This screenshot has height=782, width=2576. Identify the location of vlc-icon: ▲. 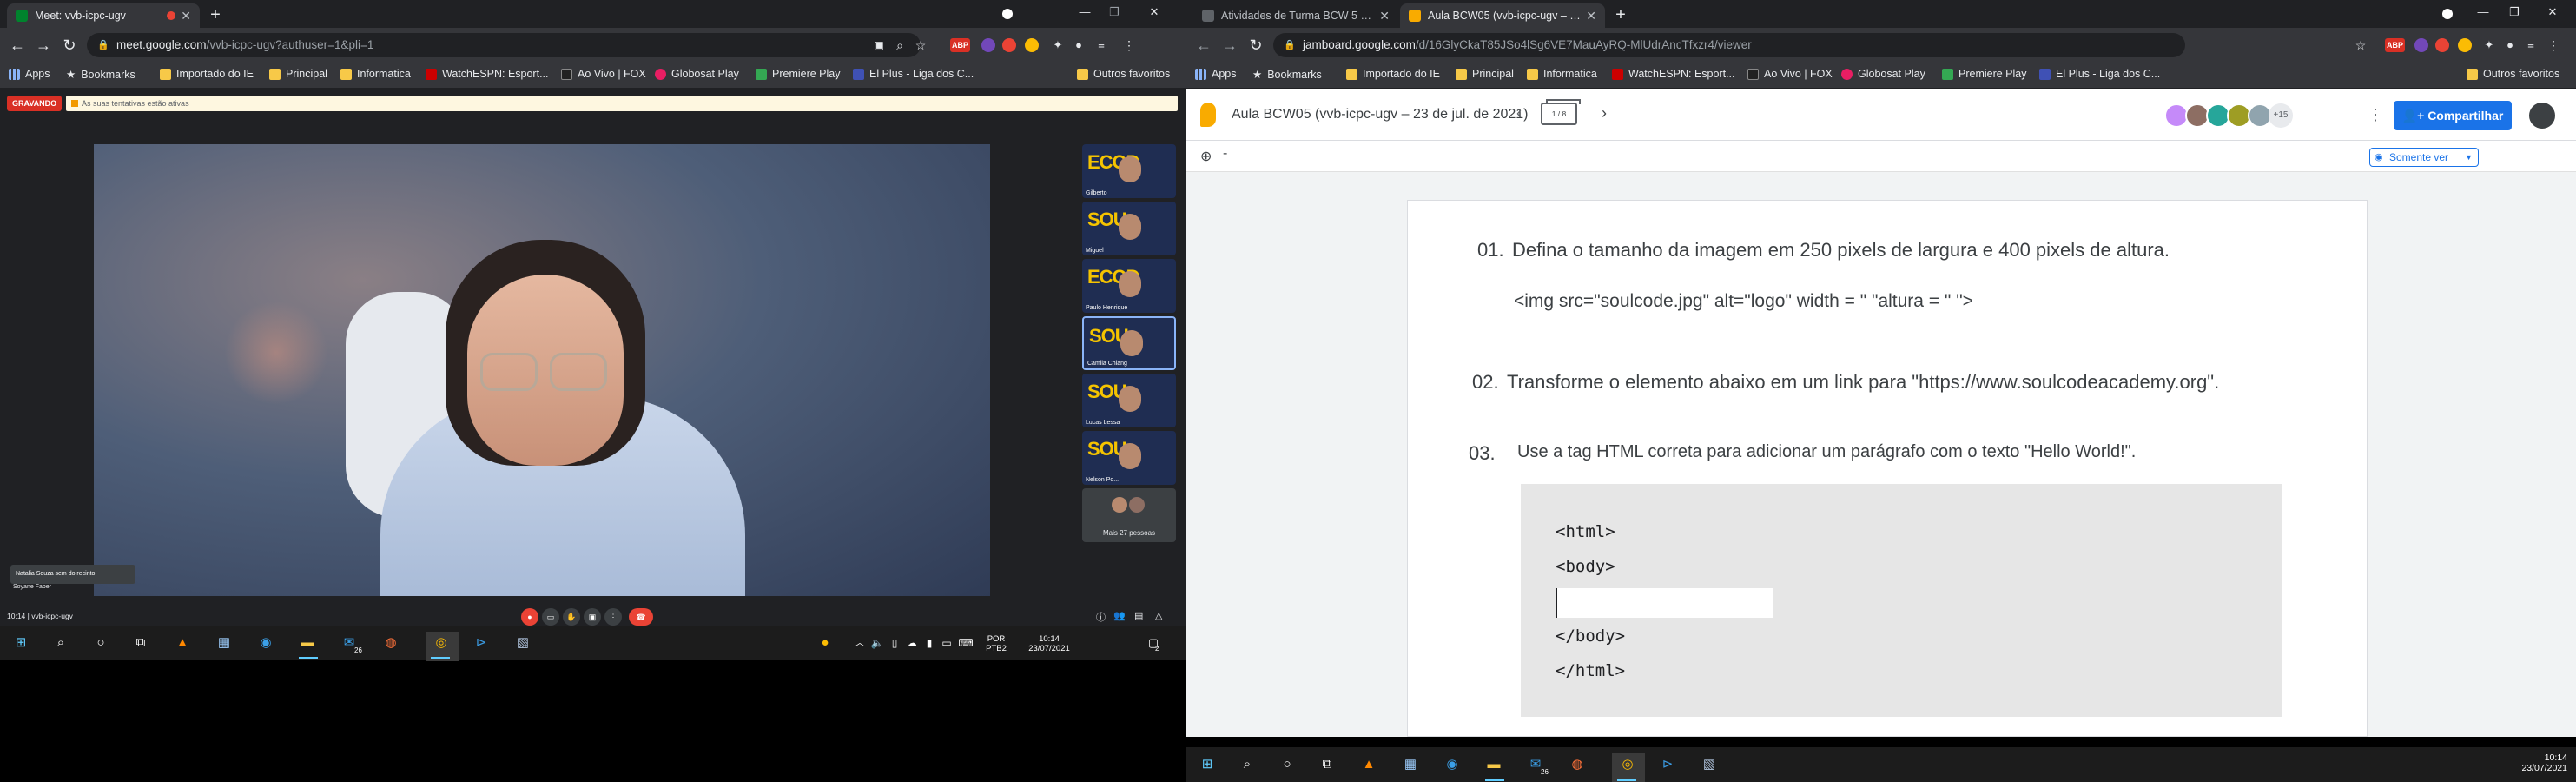
(183, 643).